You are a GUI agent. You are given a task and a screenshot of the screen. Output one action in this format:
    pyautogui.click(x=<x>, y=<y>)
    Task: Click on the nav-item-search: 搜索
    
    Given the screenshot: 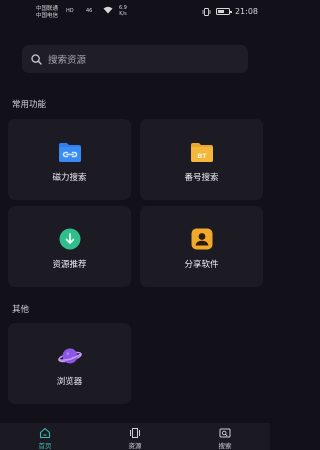 What is the action you would take?
    pyautogui.click(x=225, y=436)
    